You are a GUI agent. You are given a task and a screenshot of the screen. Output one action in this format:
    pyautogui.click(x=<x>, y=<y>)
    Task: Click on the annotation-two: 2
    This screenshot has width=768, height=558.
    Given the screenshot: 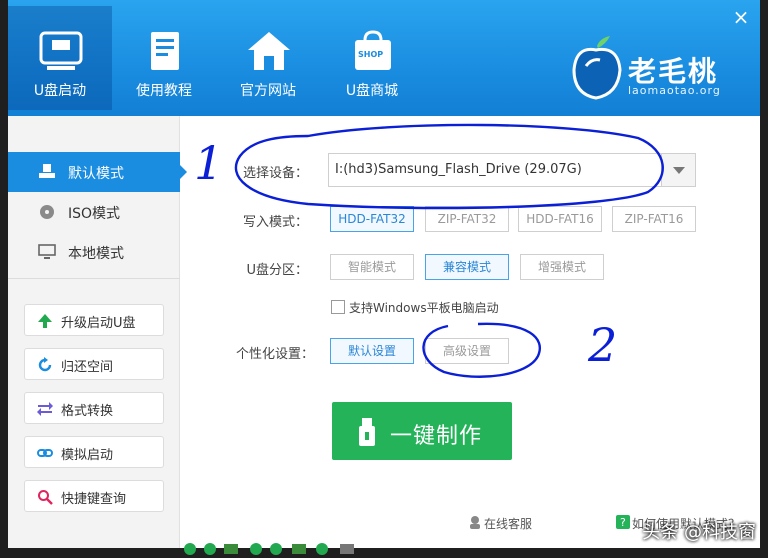 What is the action you would take?
    pyautogui.click(x=603, y=345)
    